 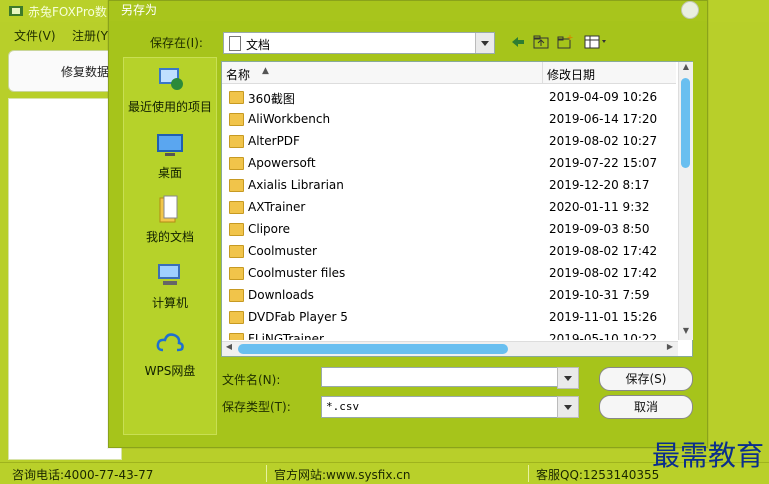 I want to click on menu-file: 文件(V), so click(x=35, y=35).